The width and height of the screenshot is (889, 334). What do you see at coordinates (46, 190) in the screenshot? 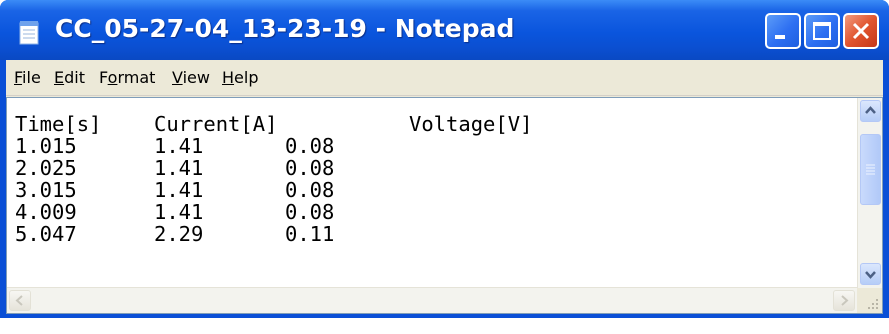
I see `cell-time: 3.015` at bounding box center [46, 190].